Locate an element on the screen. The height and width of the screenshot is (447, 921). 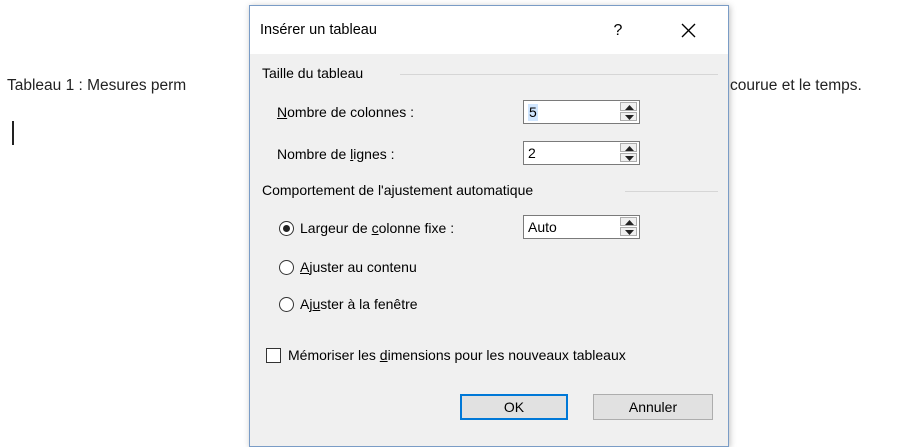
rows-decrement-button is located at coordinates (628, 157).